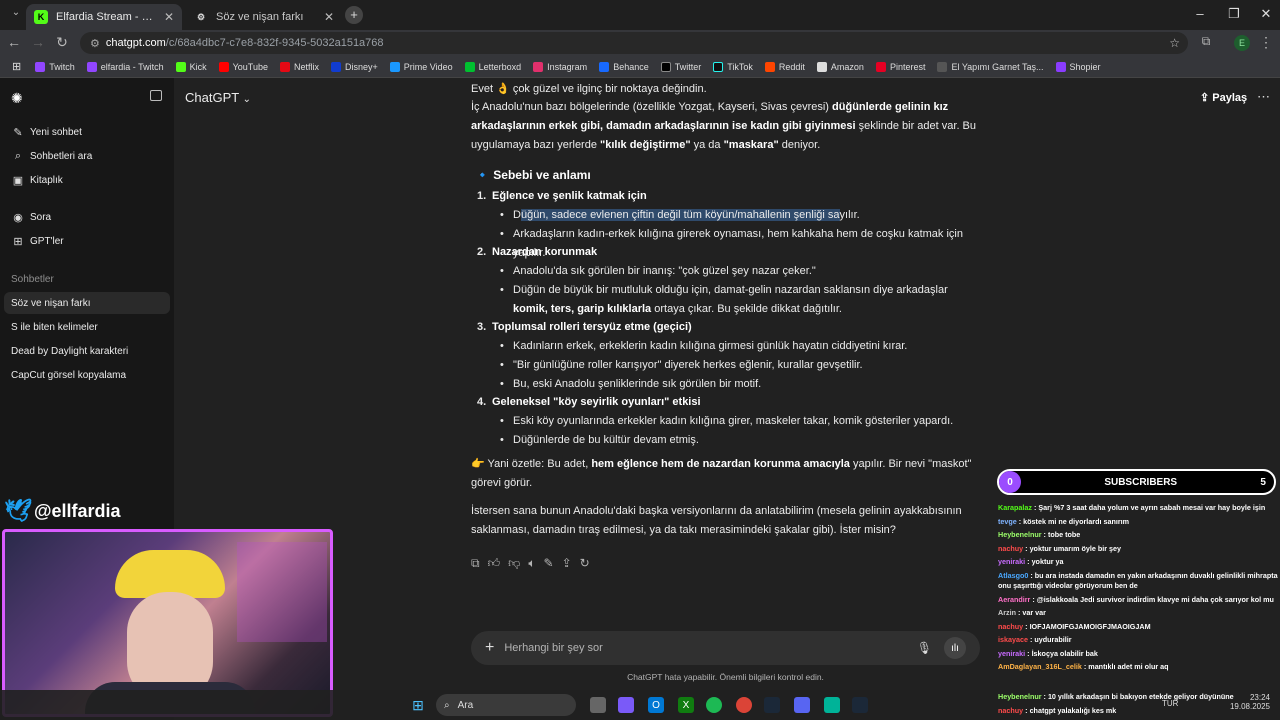 The image size is (1280, 720). Describe the element at coordinates (354, 15) in the screenshot. I see `new-tab-button: +` at that location.